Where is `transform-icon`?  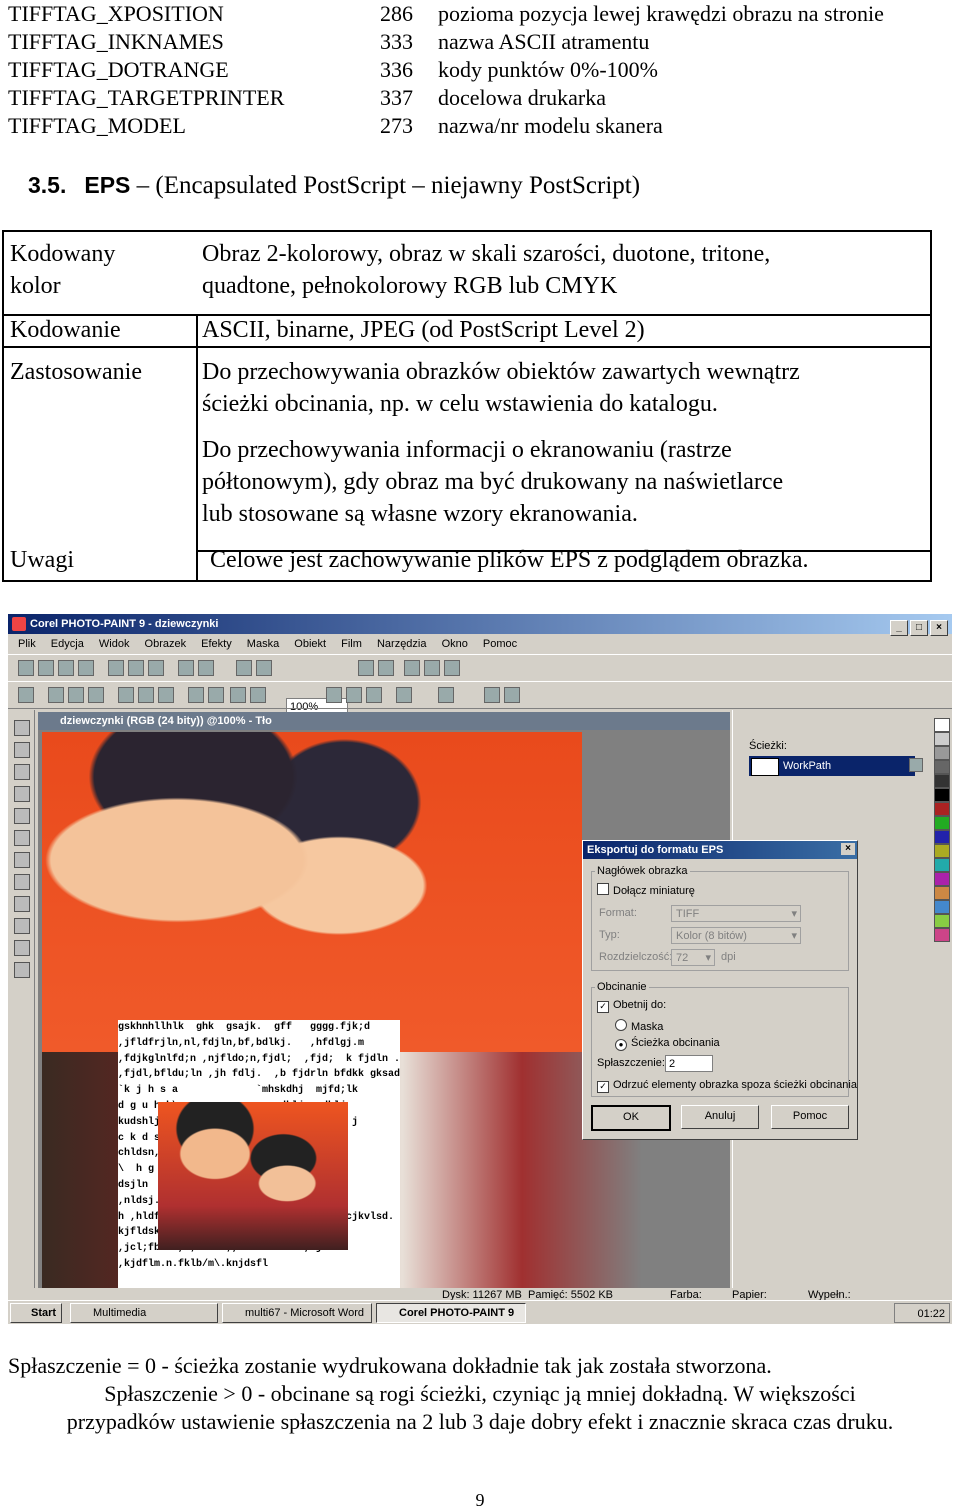 transform-icon is located at coordinates (334, 695).